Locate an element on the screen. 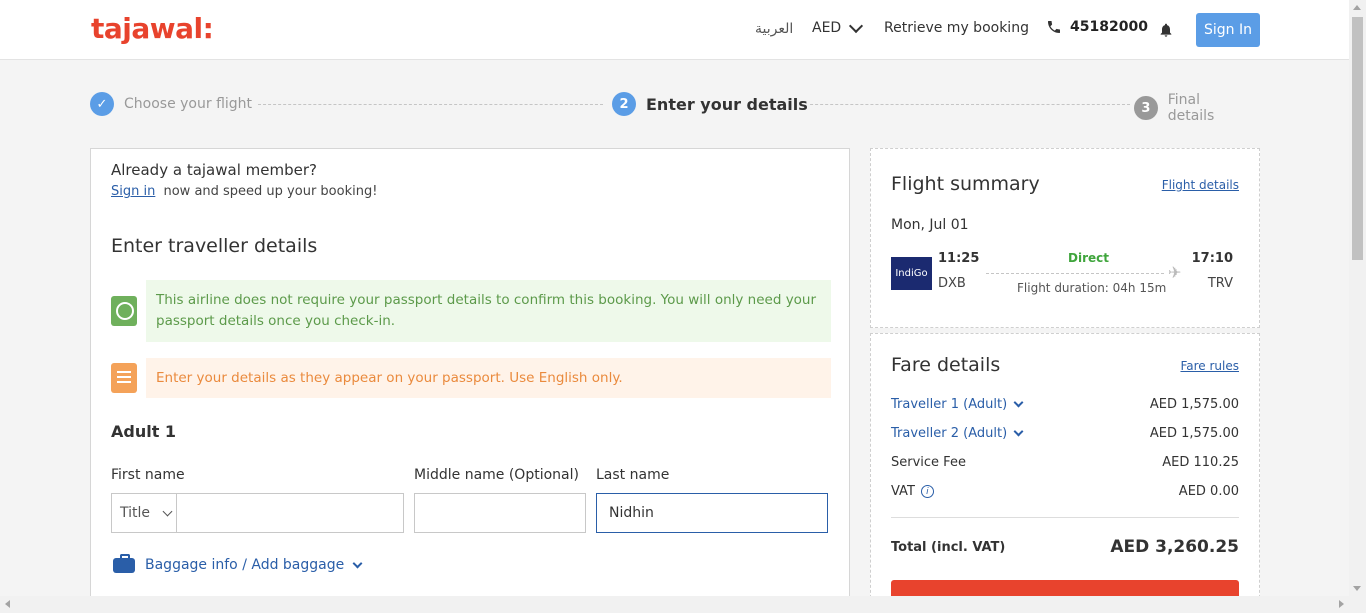 Image resolution: width=1366 pixels, height=613 pixels. fare-row-service-fee: Service Fee AED 110.25 is located at coordinates (1065, 462).